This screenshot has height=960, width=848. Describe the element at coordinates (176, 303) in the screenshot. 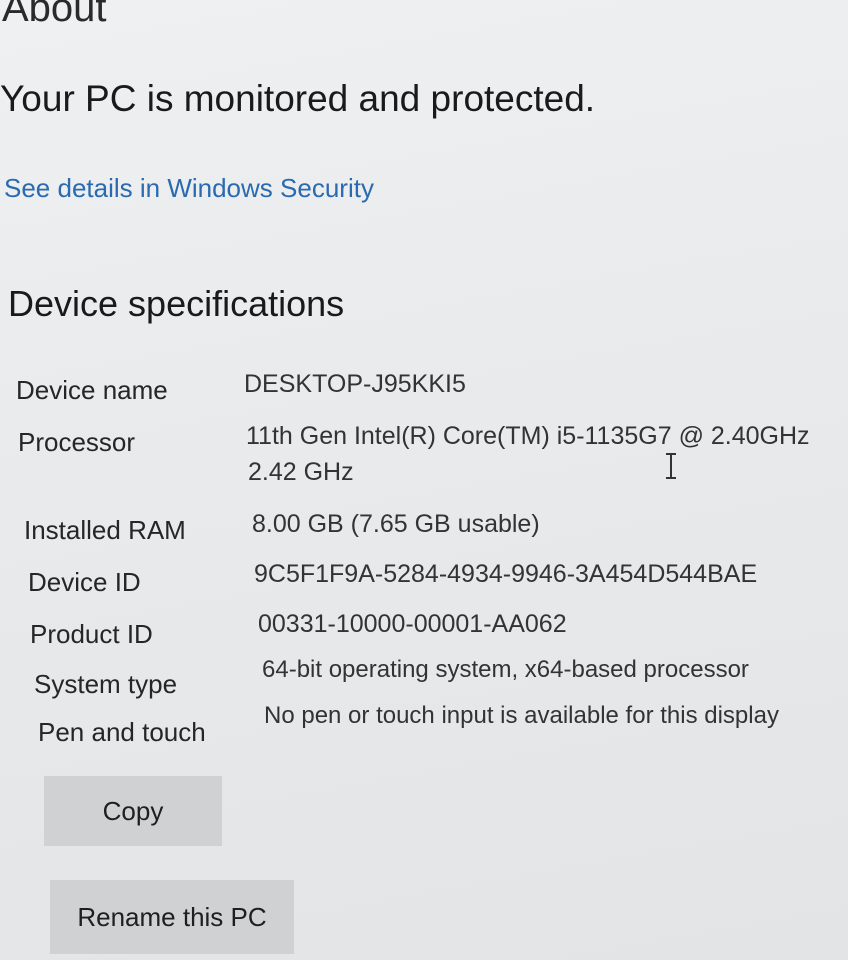

I see `device-specifications-heading: Device specifications` at that location.